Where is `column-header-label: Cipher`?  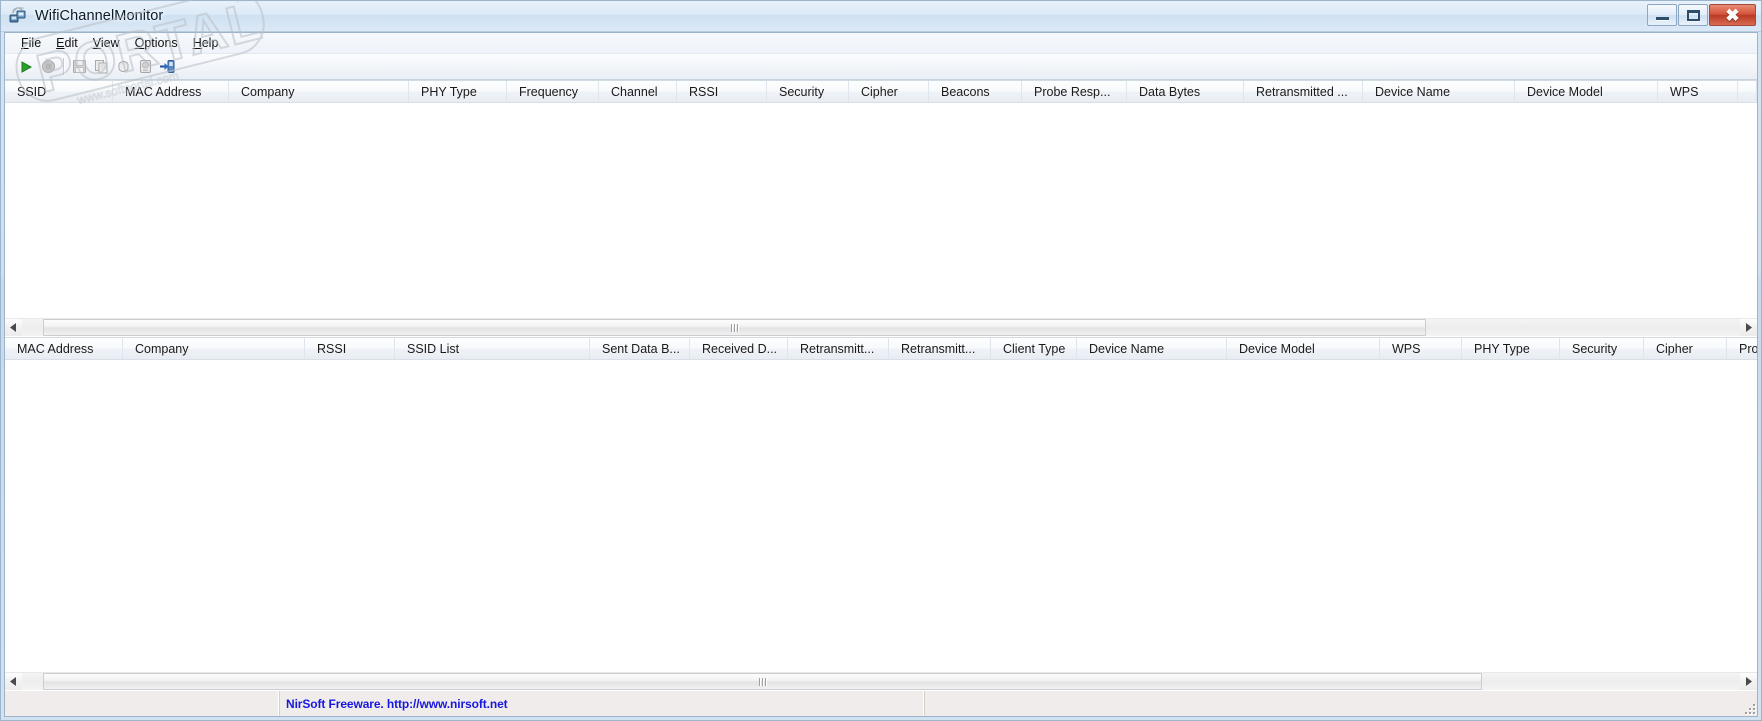 column-header-label: Cipher is located at coordinates (879, 91).